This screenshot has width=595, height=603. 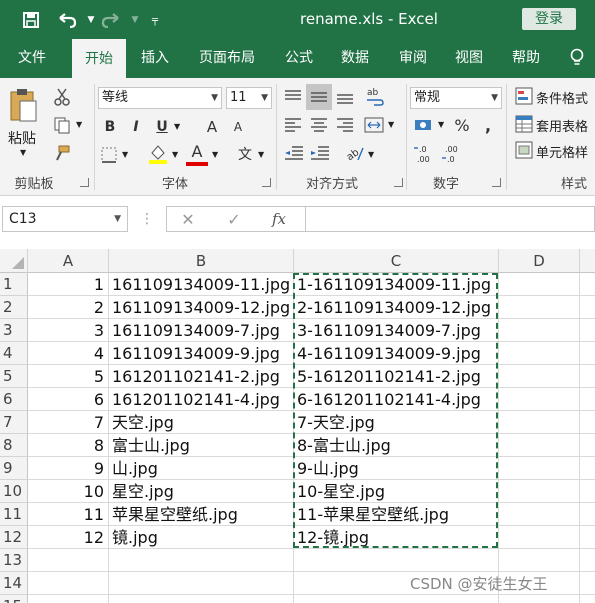 What do you see at coordinates (212, 127) in the screenshot?
I see `grow-font-button: A` at bounding box center [212, 127].